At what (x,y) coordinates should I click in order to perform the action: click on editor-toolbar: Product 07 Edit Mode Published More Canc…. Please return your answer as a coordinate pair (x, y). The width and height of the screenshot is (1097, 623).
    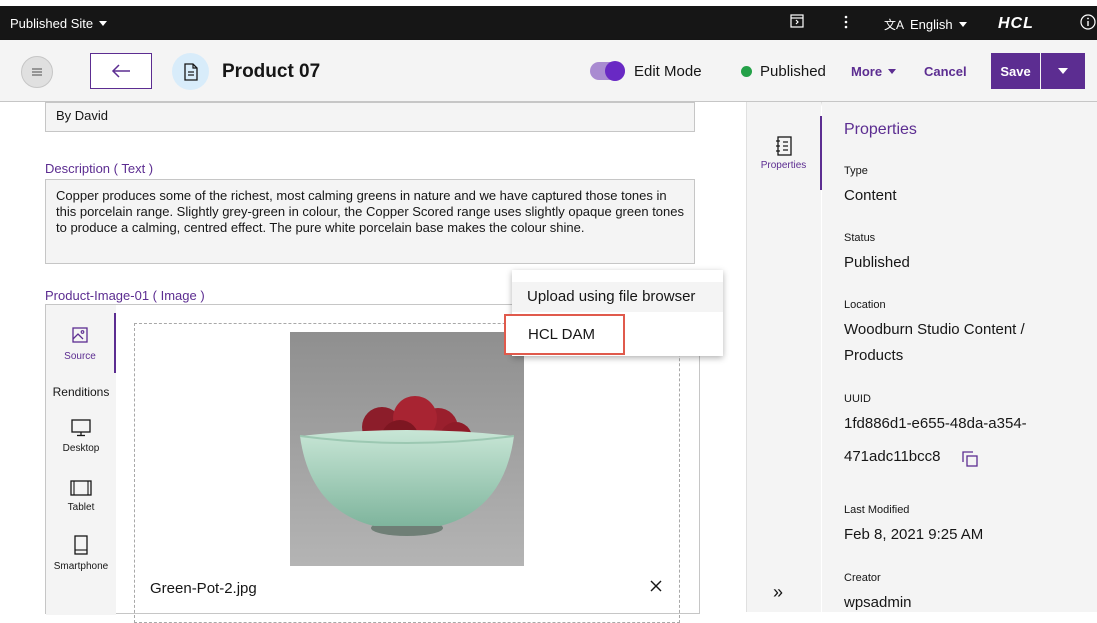
    Looking at the image, I should click on (548, 71).